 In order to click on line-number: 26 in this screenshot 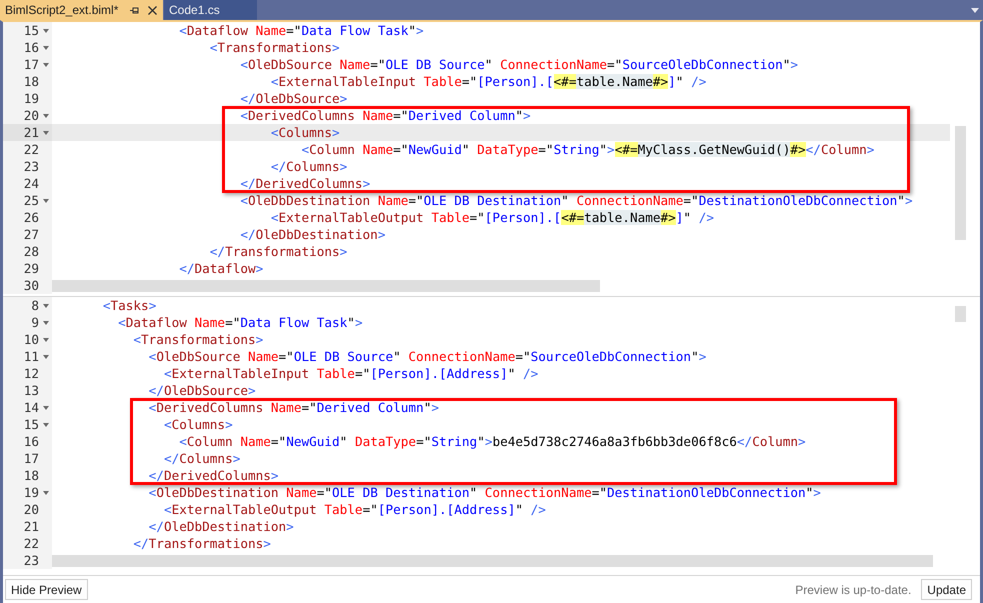, I will do `click(30, 217)`.